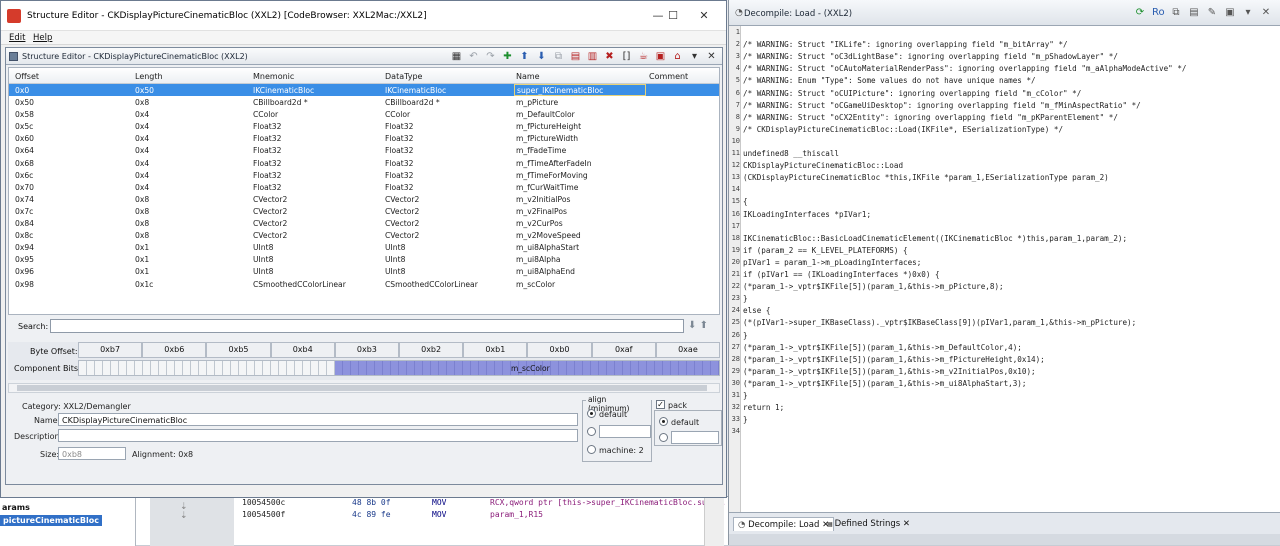  Describe the element at coordinates (24, 103) in the screenshot. I see `cell-offset: 0x50` at that location.